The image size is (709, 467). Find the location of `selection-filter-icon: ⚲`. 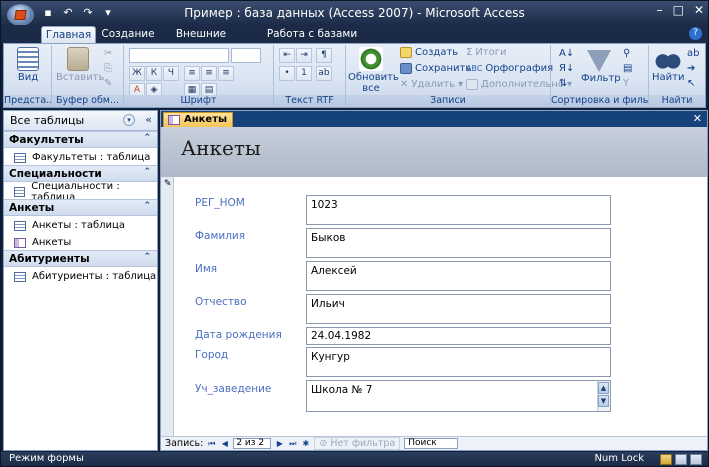

selection-filter-icon: ⚲ is located at coordinates (626, 53).